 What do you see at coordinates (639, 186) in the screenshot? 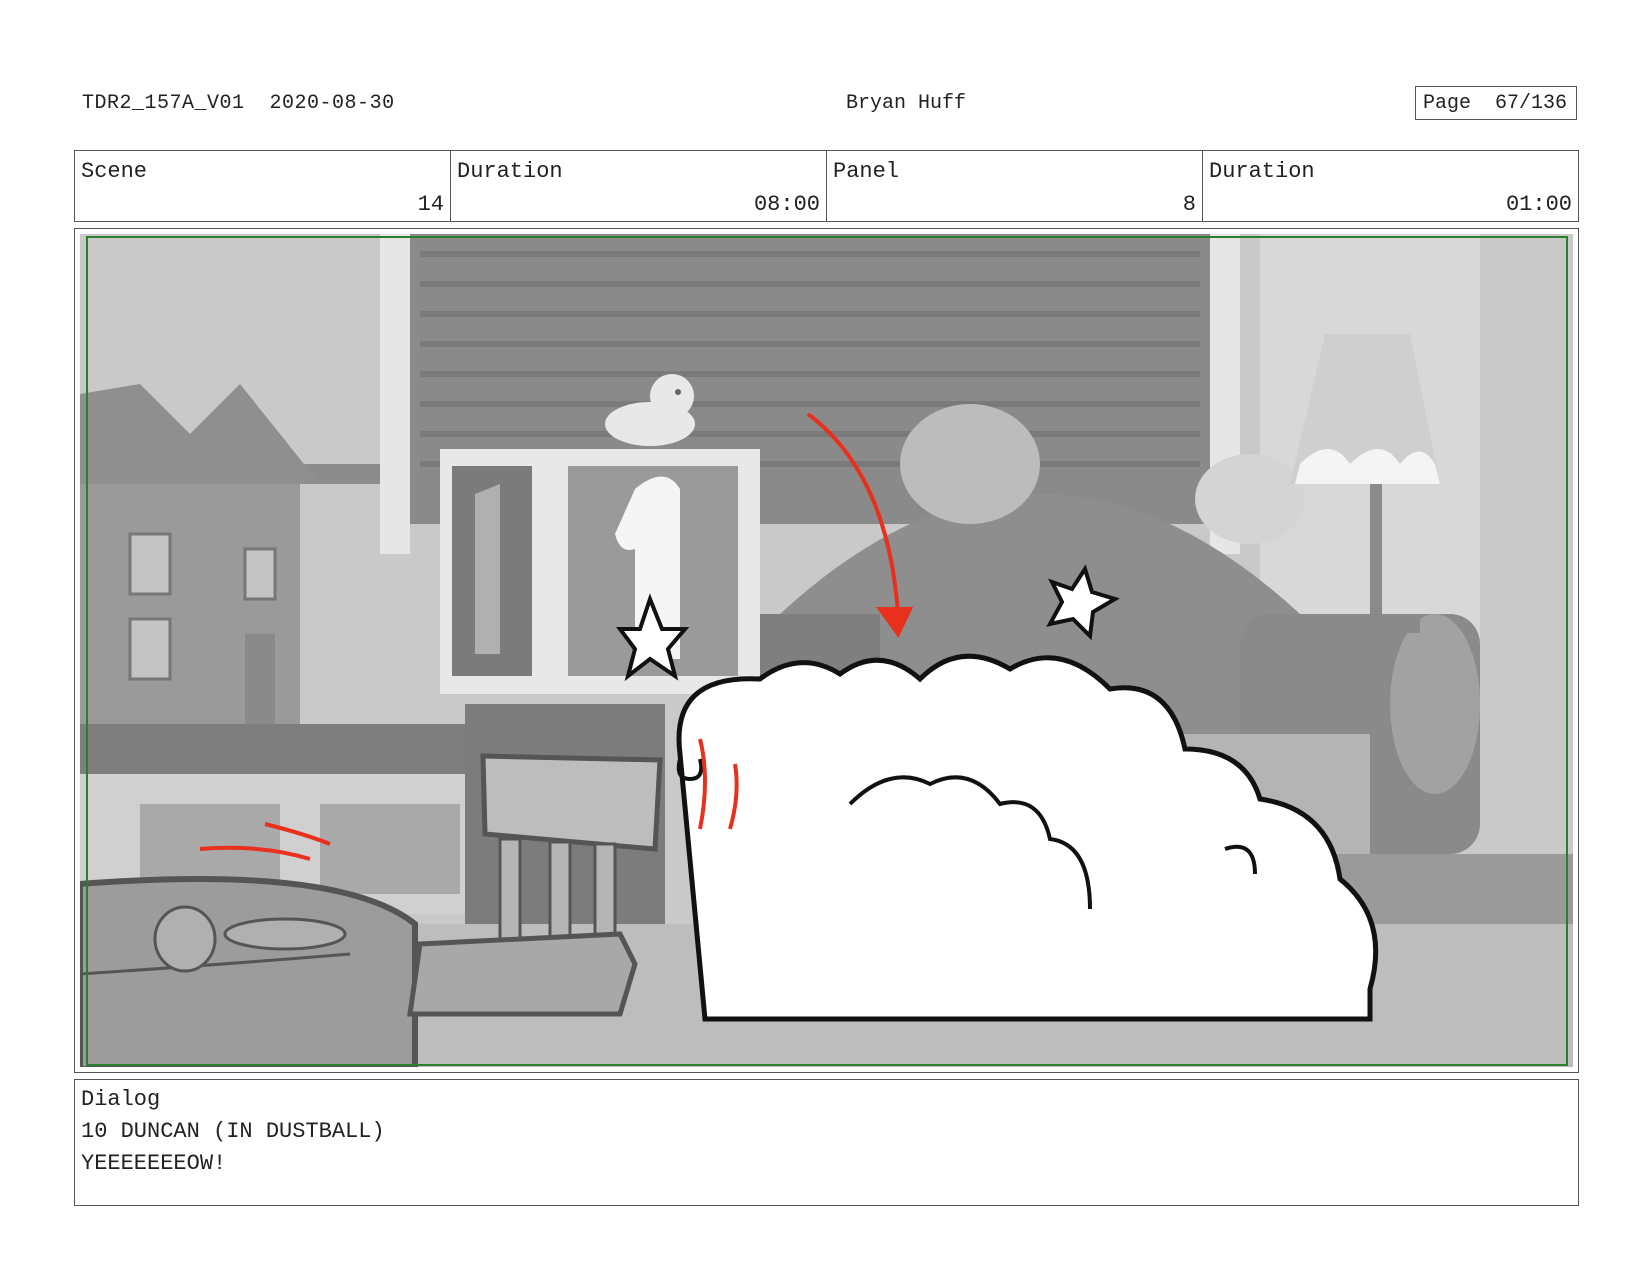
I see `scene-duration-cell: Duration 08:00` at bounding box center [639, 186].